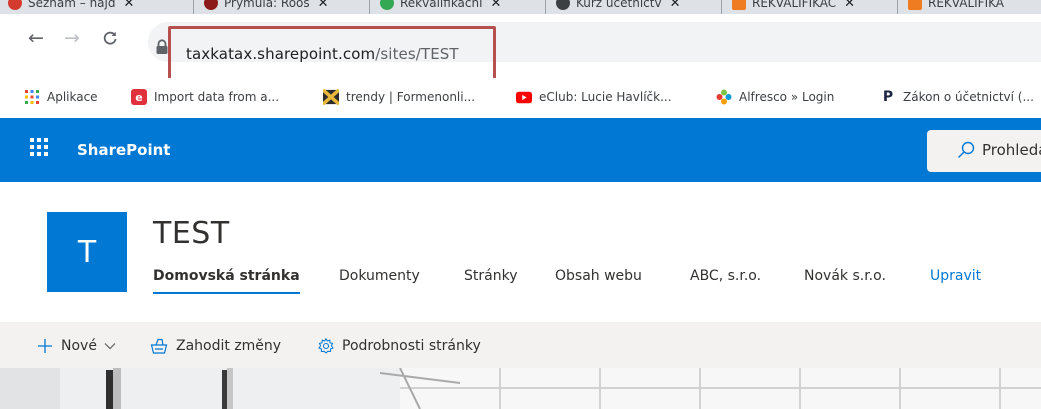  What do you see at coordinates (15, 5) in the screenshot?
I see `seznam-icon` at bounding box center [15, 5].